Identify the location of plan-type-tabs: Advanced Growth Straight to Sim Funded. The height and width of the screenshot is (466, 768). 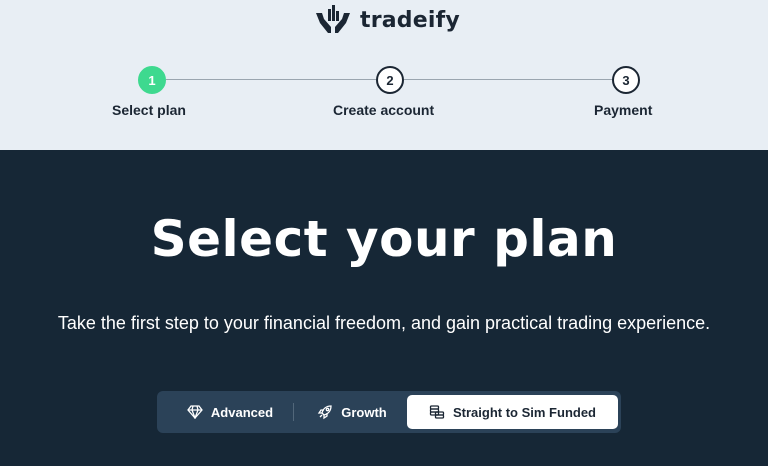
(389, 412).